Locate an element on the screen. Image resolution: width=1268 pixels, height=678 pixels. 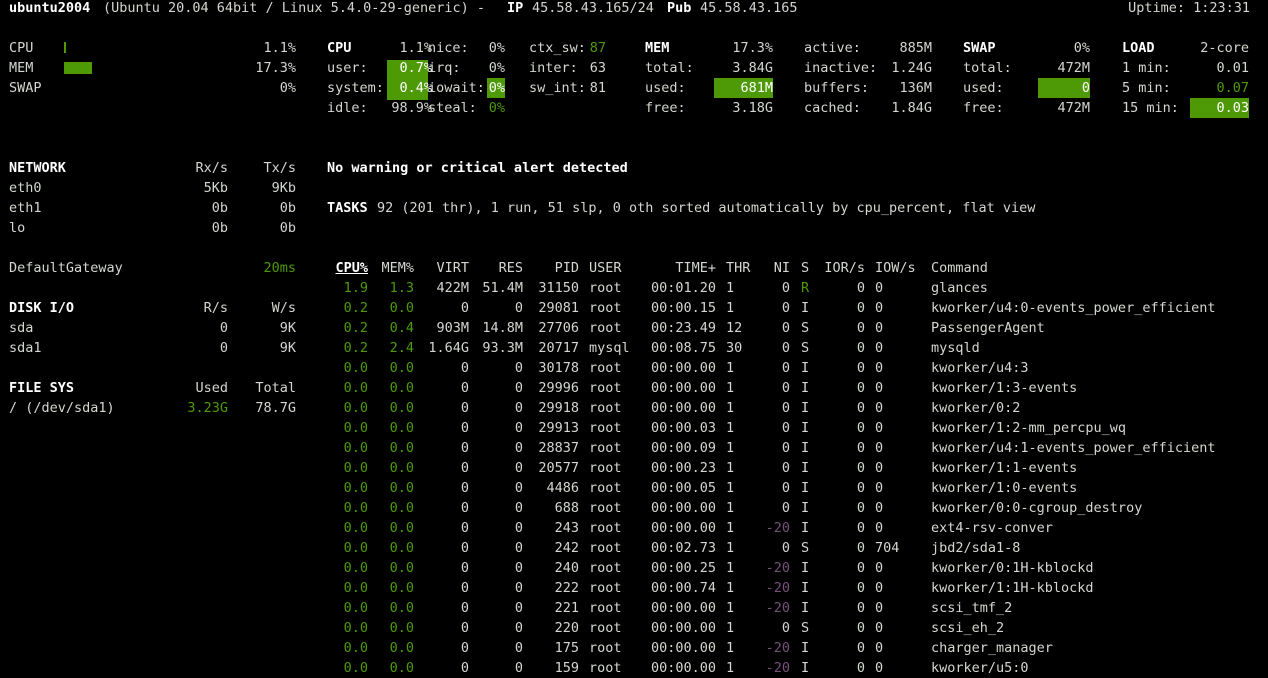
col-ior-header: IOR/s is located at coordinates (840, 268).